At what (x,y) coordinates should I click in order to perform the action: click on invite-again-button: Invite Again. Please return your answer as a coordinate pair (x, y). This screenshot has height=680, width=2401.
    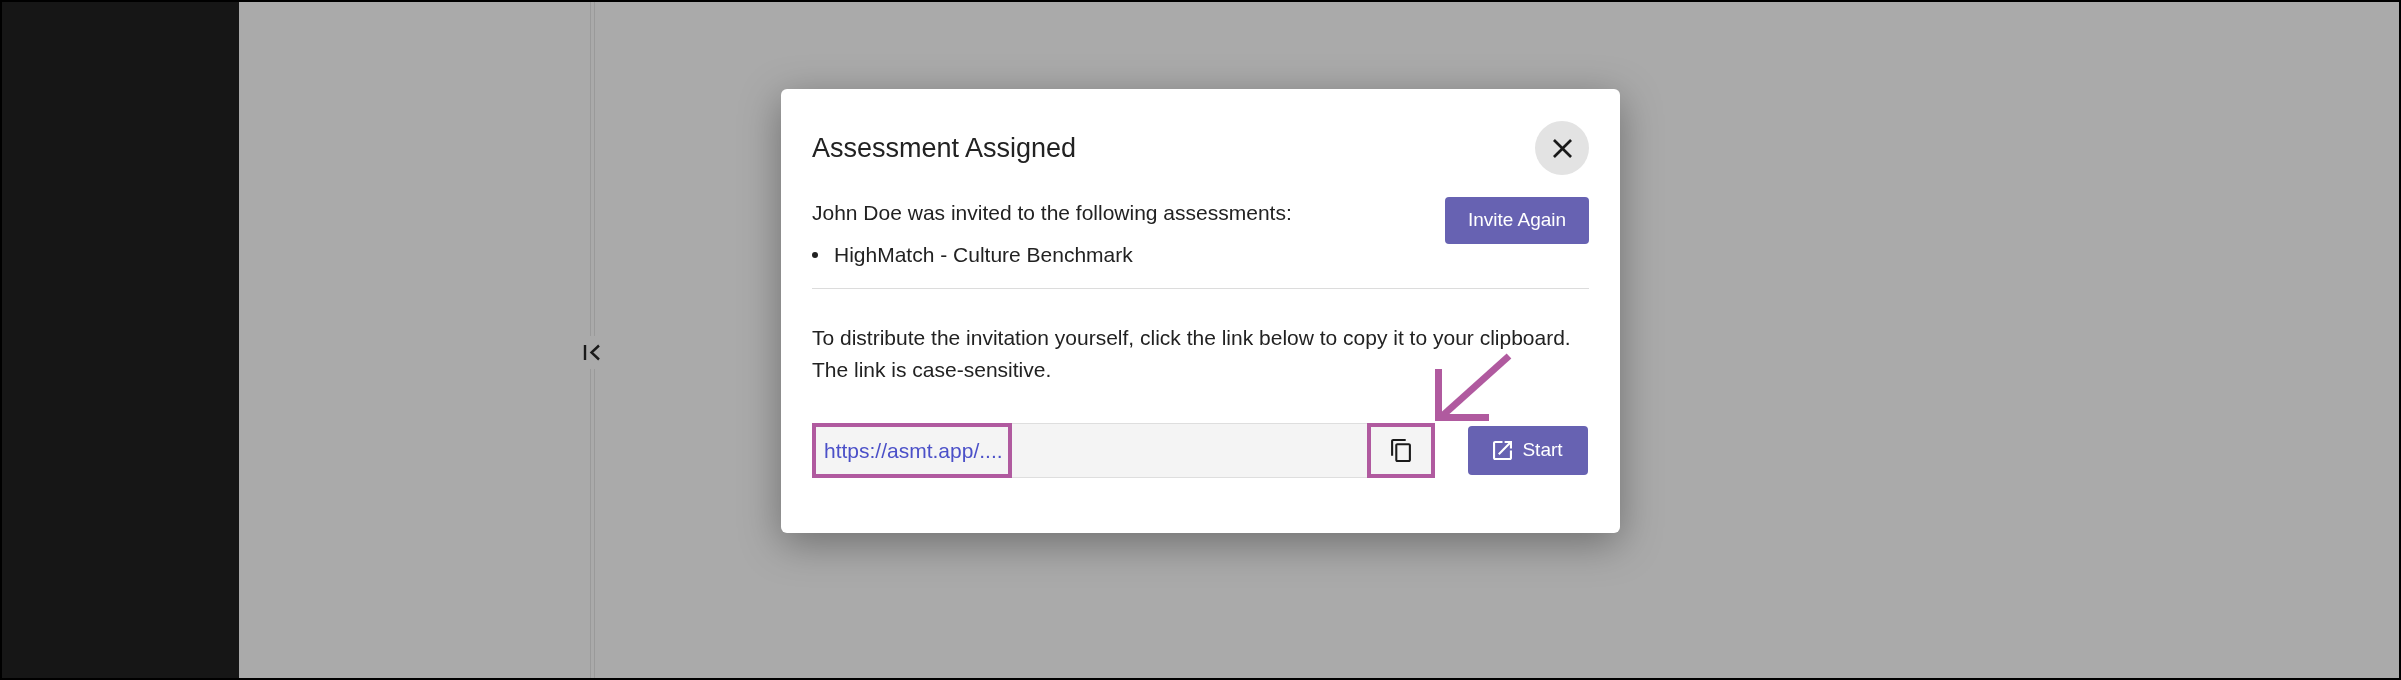
    Looking at the image, I should click on (1517, 220).